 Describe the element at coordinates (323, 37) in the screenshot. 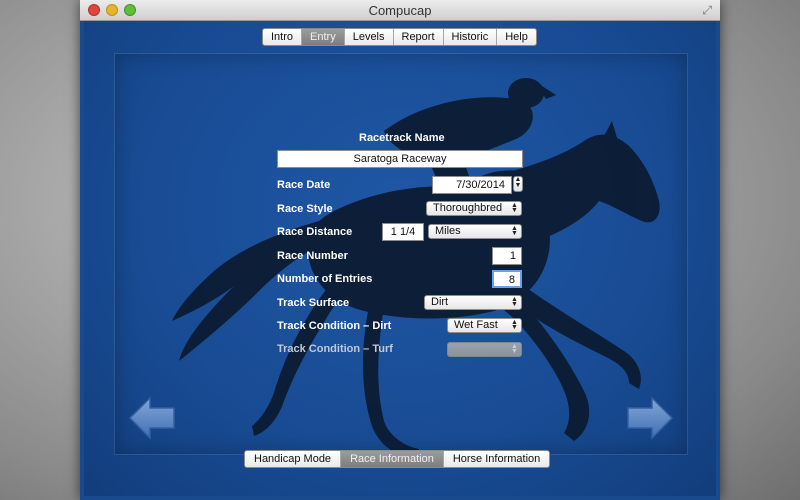

I see `tab-entry: Entry` at that location.